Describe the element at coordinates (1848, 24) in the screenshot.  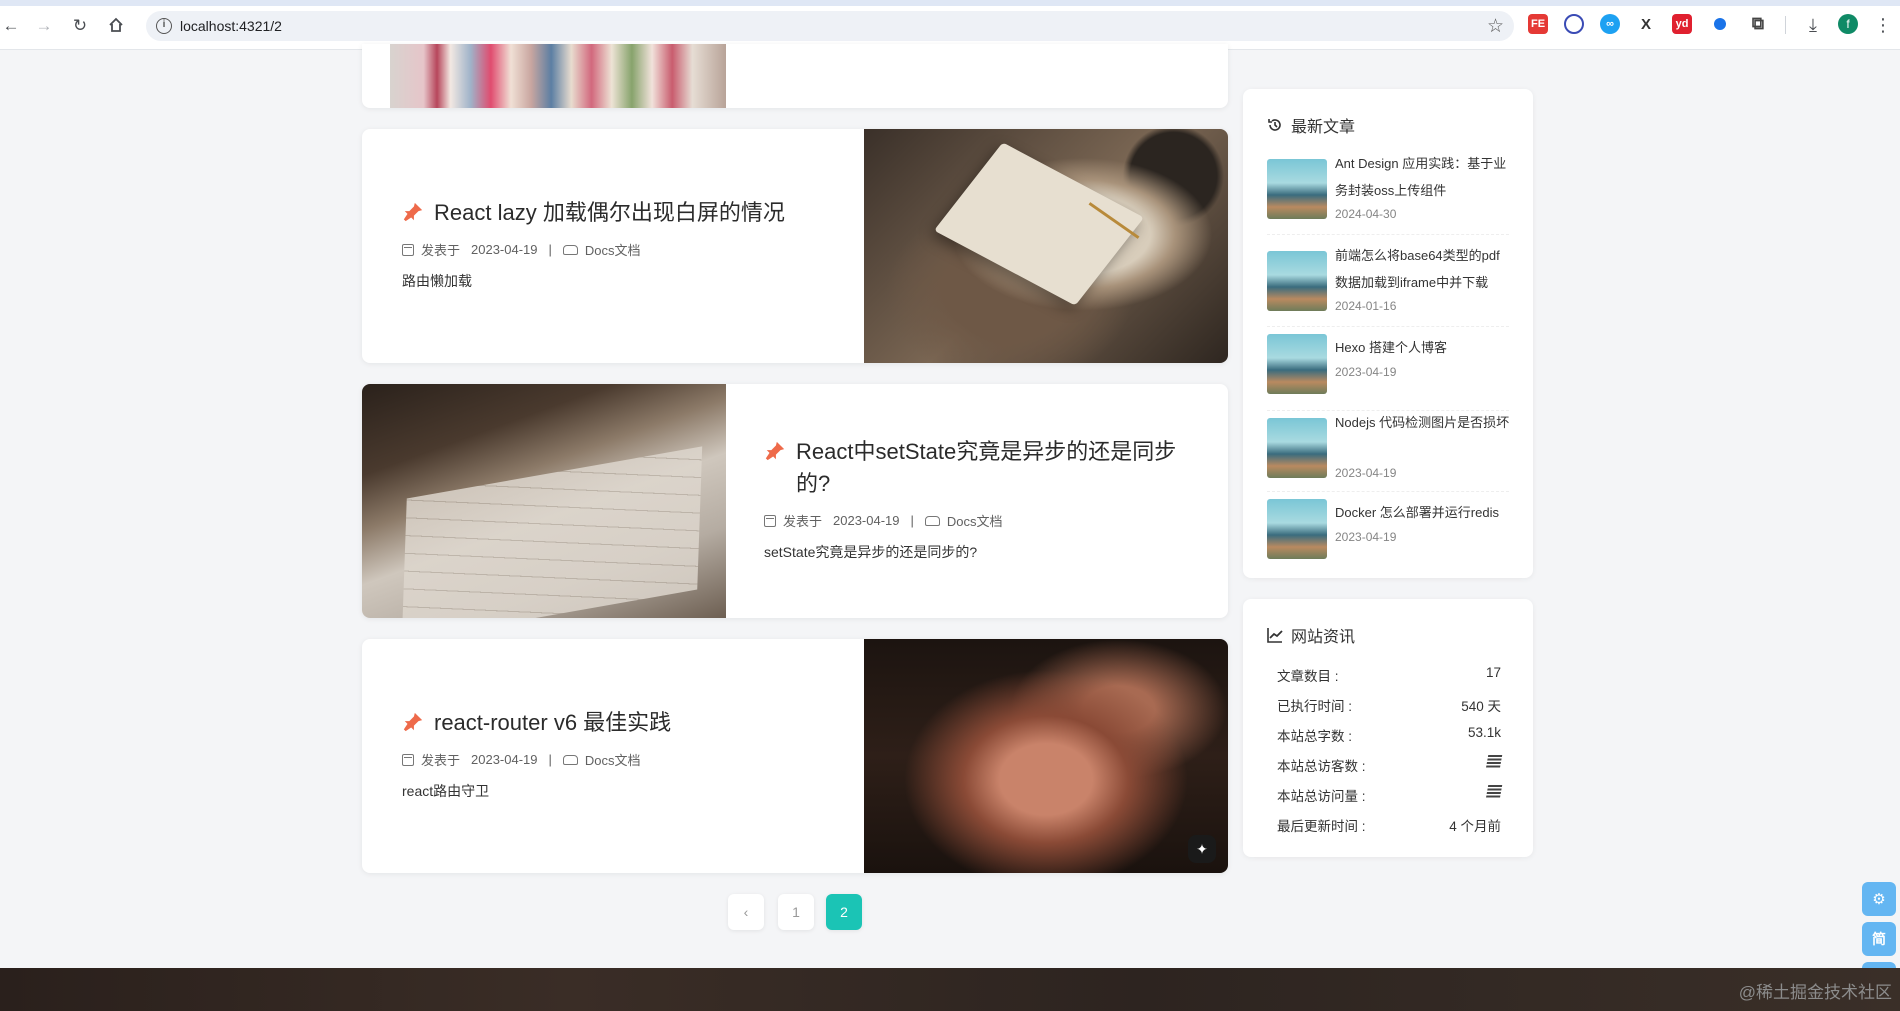
I see `profile-avatar: f` at that location.